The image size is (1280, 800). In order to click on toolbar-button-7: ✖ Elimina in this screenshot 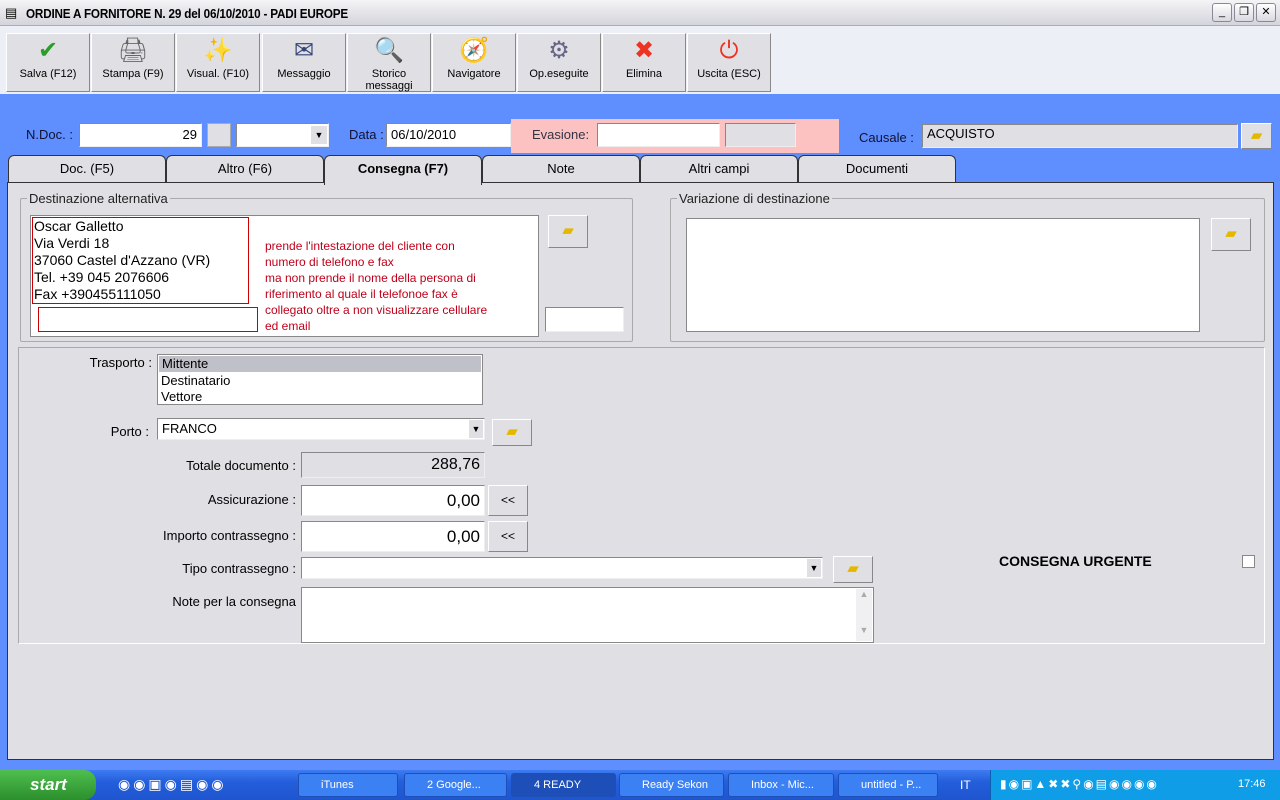, I will do `click(644, 62)`.